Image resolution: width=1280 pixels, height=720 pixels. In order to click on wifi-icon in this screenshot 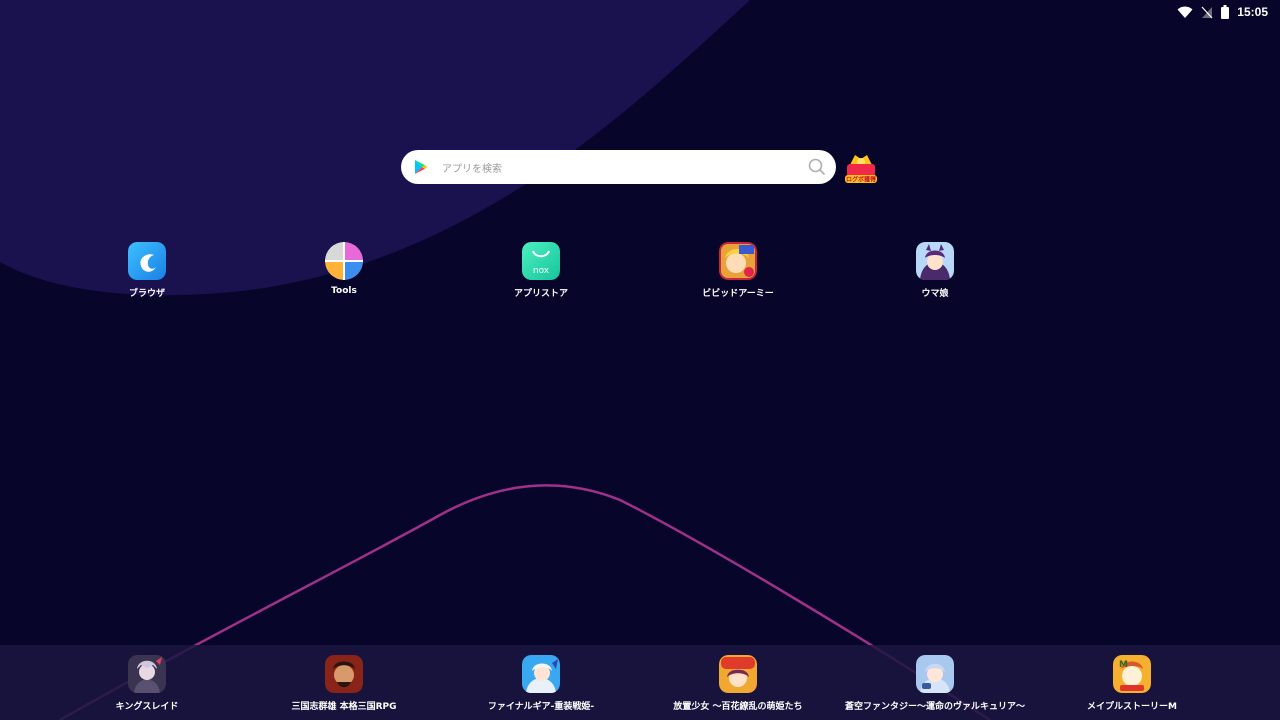, I will do `click(1185, 12)`.